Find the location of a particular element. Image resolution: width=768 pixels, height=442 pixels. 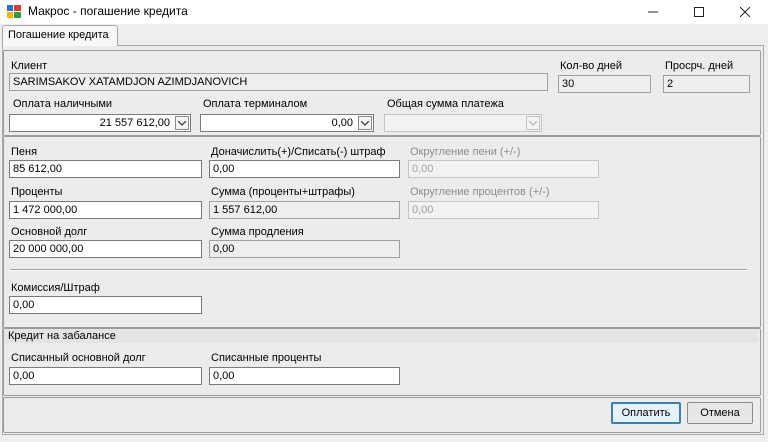

overdue-days-field: 2 is located at coordinates (706, 84).